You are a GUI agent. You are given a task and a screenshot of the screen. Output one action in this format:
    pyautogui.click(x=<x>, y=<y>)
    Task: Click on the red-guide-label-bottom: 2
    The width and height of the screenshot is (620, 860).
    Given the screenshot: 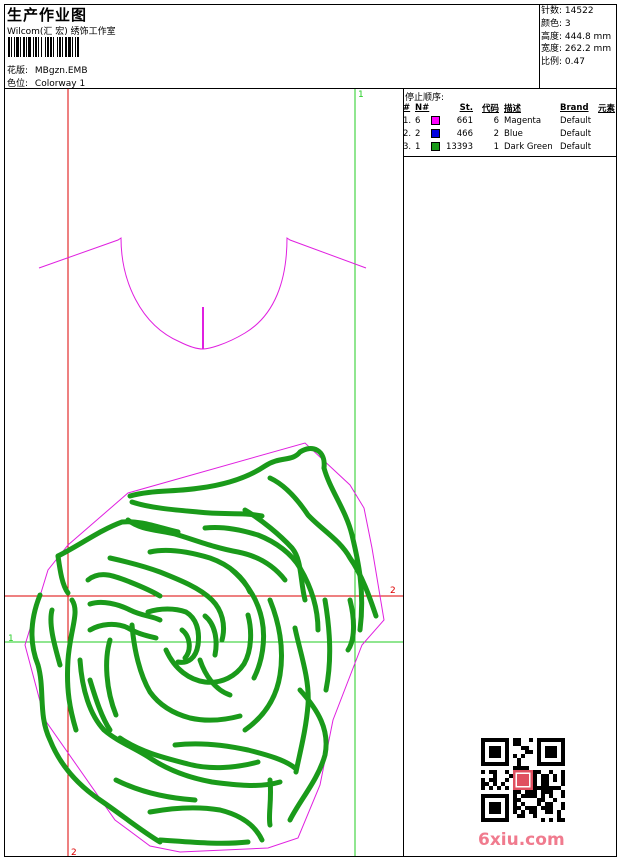 What is the action you would take?
    pyautogui.click(x=74, y=853)
    